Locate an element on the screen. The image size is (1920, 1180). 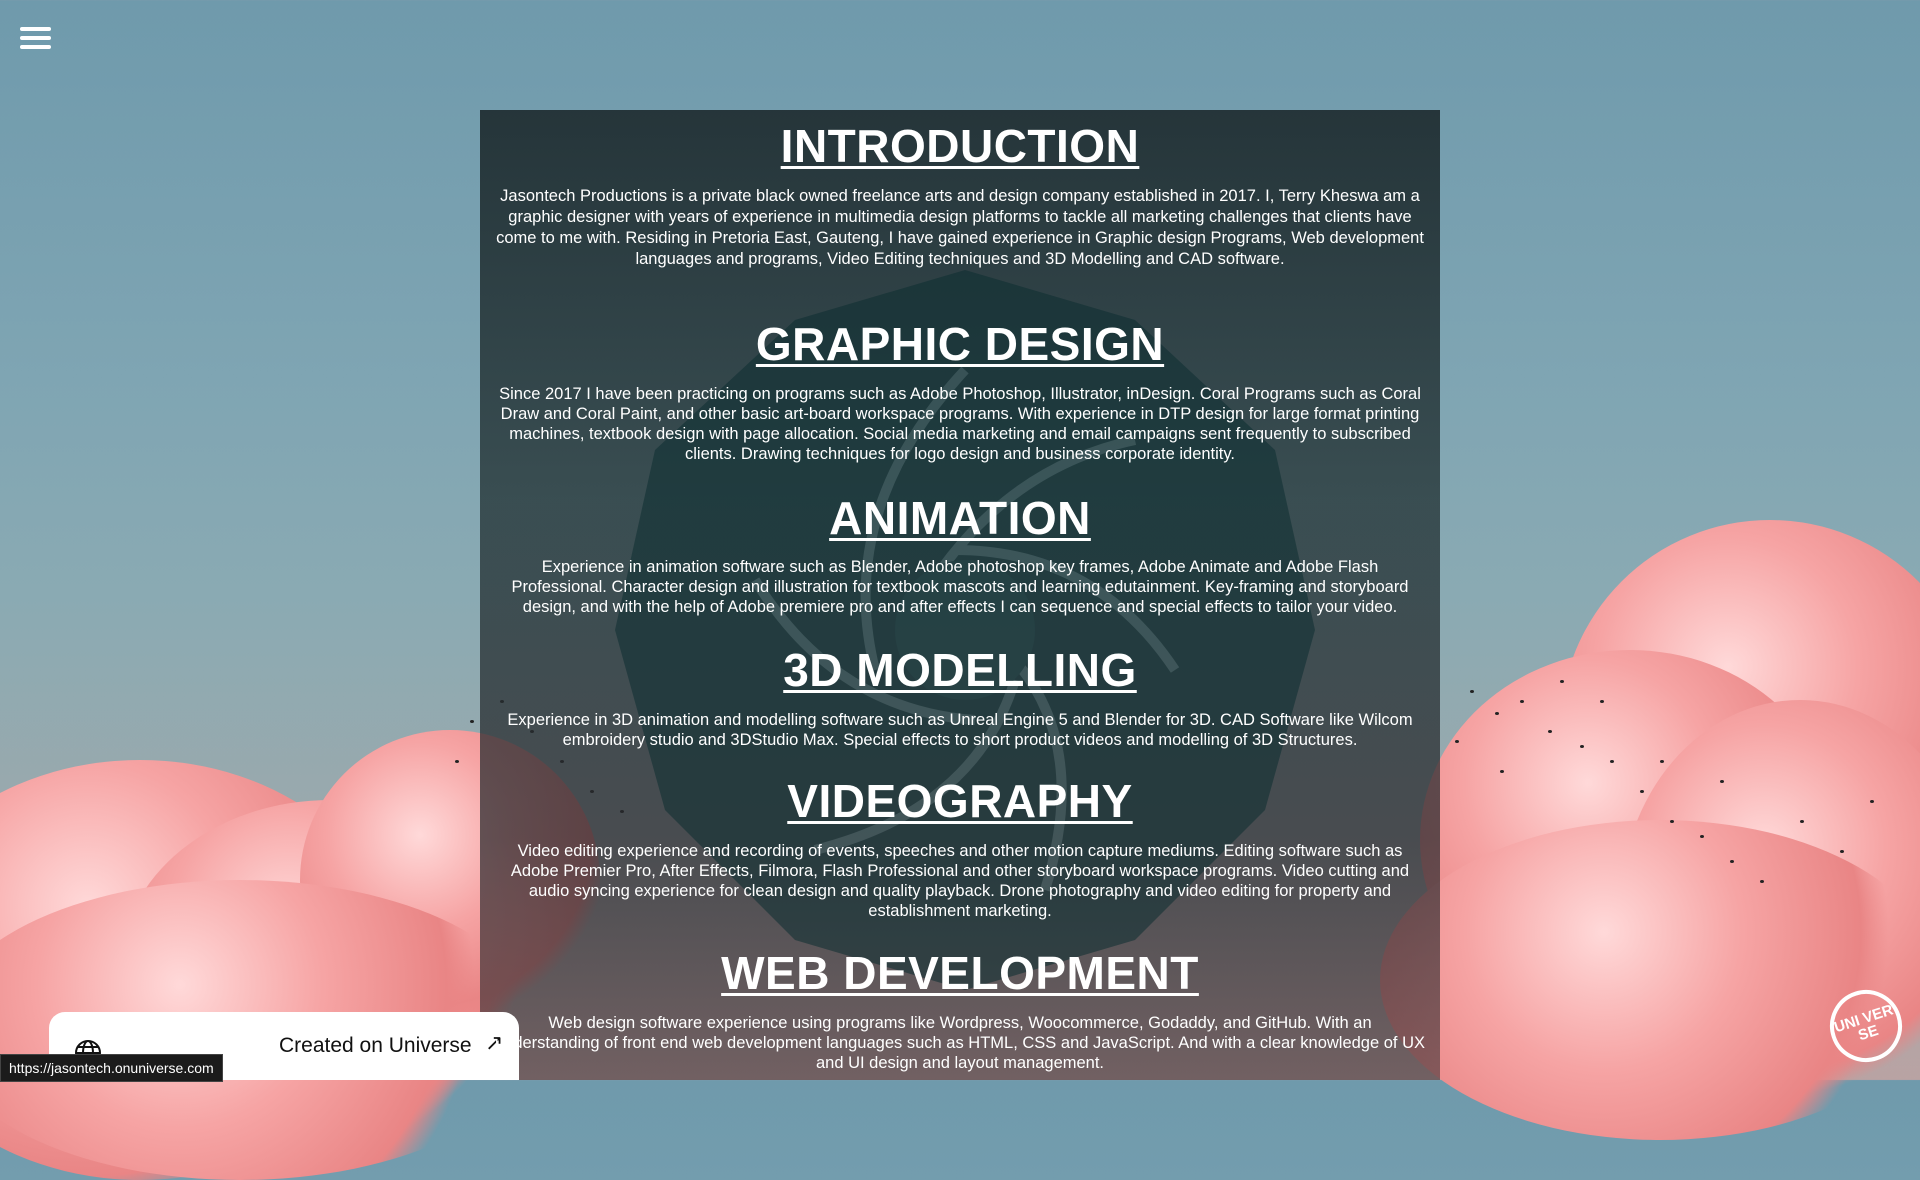
section-heading-3d-modelling: 3D MODELLING is located at coordinates (960, 670).